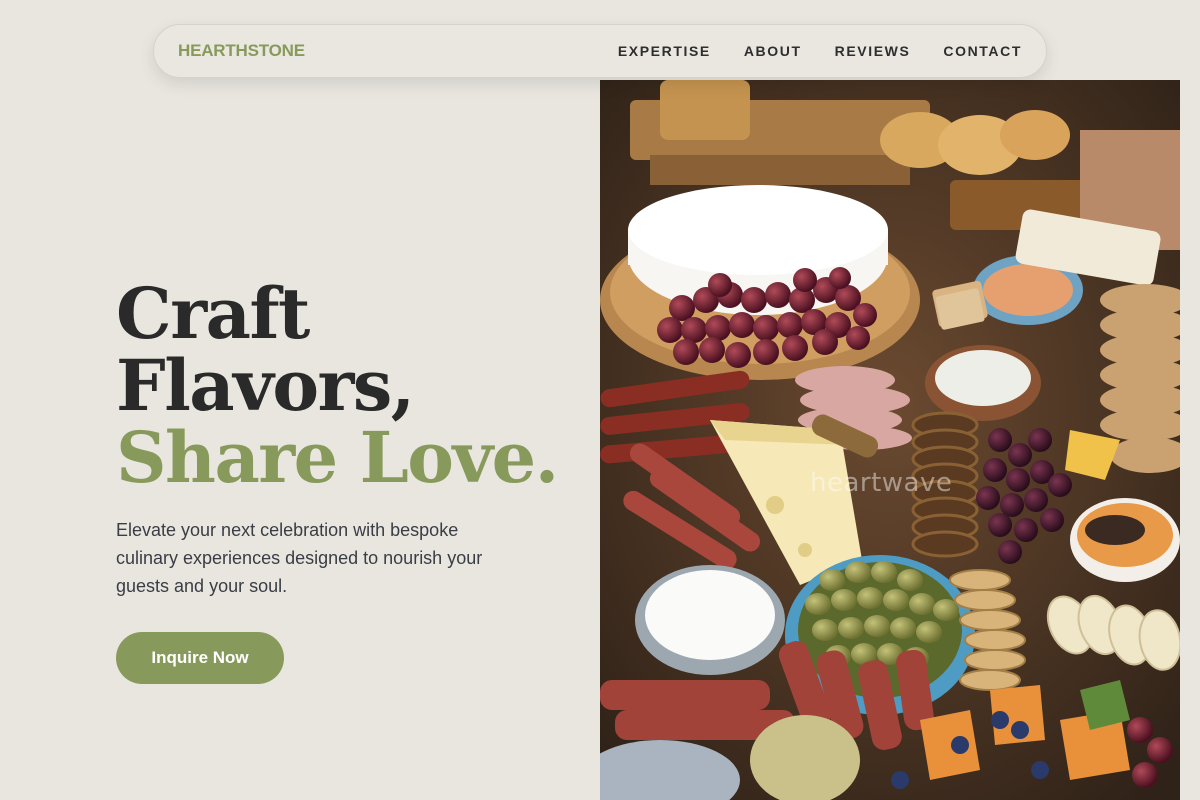 This screenshot has width=1200, height=800. Describe the element at coordinates (200, 658) in the screenshot. I see `inquire-now-button: Inquire Now` at that location.